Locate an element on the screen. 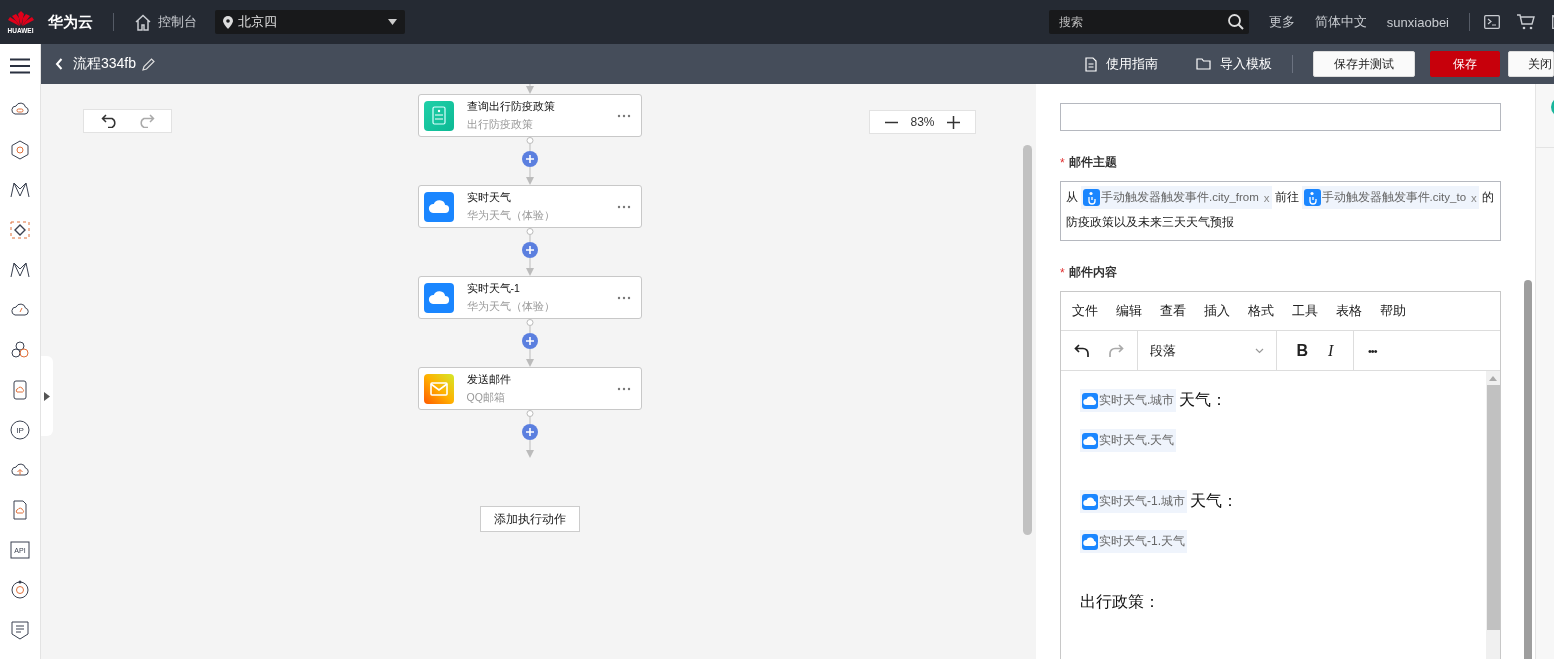 The width and height of the screenshot is (1554, 659). subject-text: 防疫政策以及未来三天天气预报 is located at coordinates (1150, 222).